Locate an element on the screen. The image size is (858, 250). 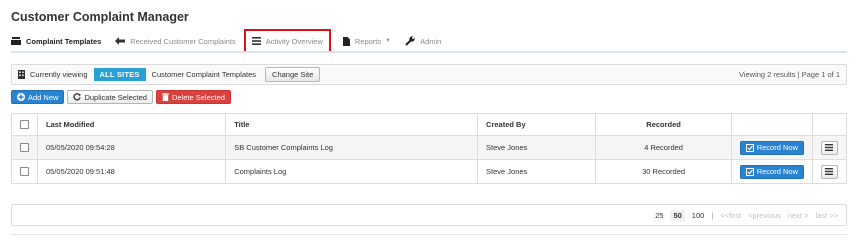
column-header-menu is located at coordinates (829, 124).